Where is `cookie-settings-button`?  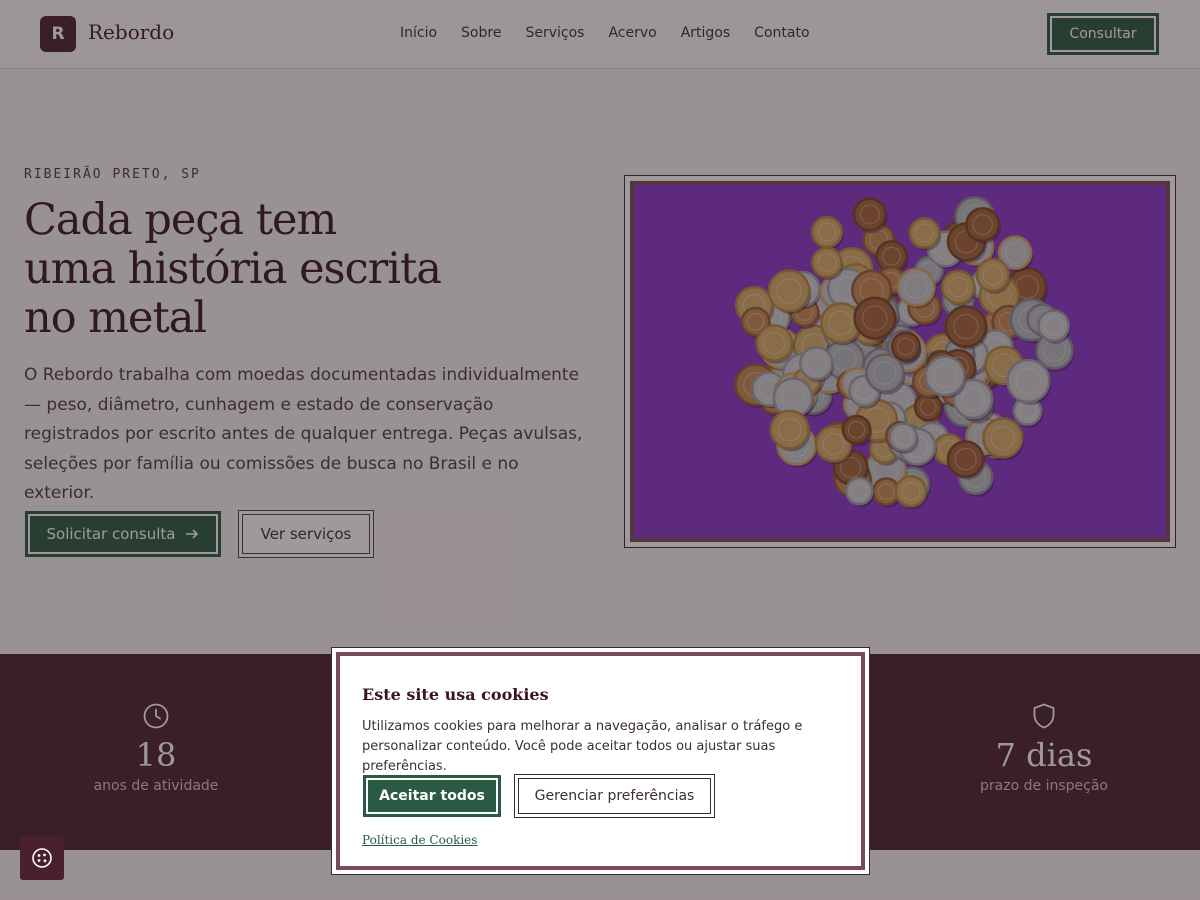 cookie-settings-button is located at coordinates (42, 858).